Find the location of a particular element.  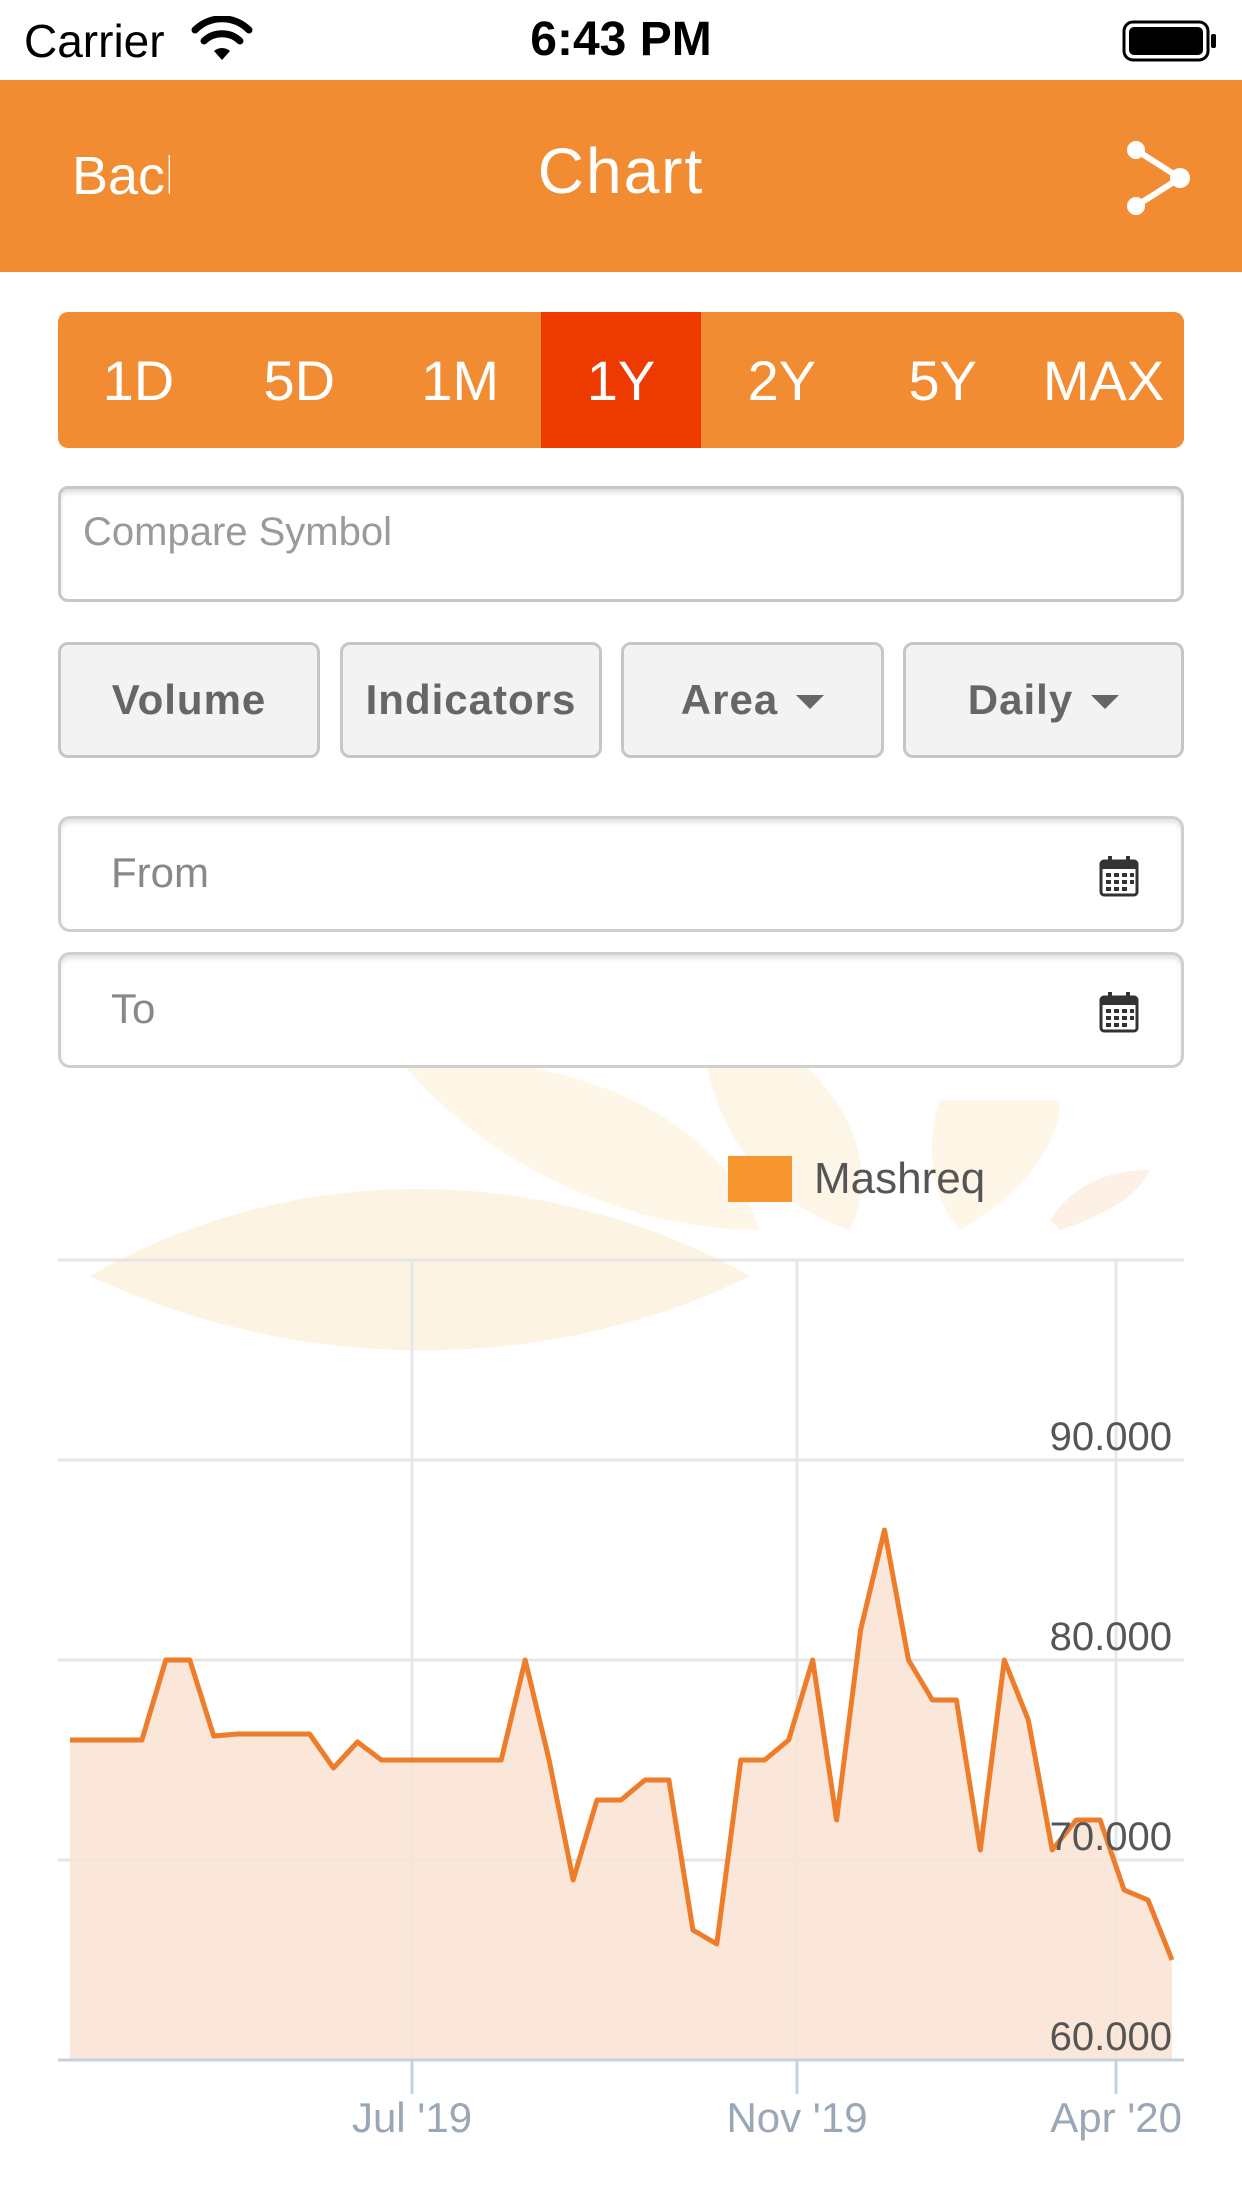

from-date-field: From is located at coordinates (621, 874).